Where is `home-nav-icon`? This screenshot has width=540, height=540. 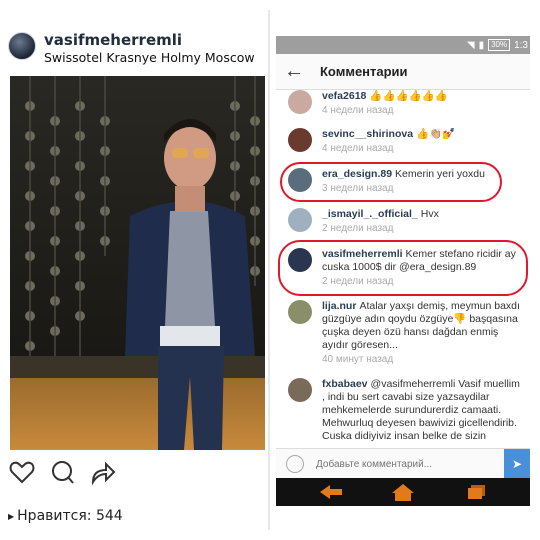 home-nav-icon is located at coordinates (403, 492).